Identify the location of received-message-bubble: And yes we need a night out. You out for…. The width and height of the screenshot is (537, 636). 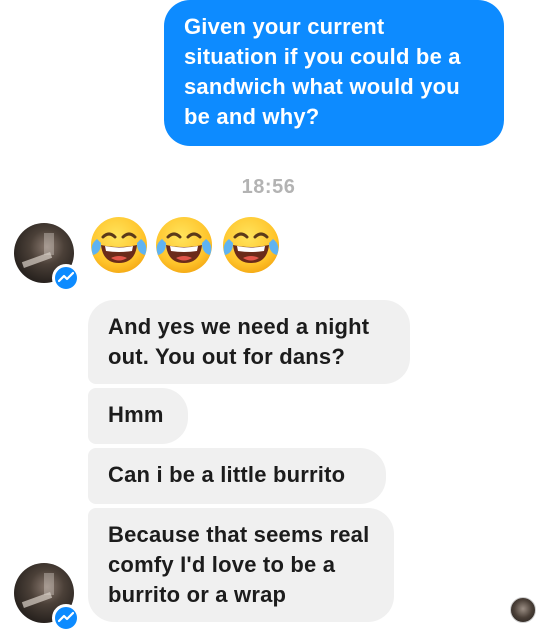
(249, 342).